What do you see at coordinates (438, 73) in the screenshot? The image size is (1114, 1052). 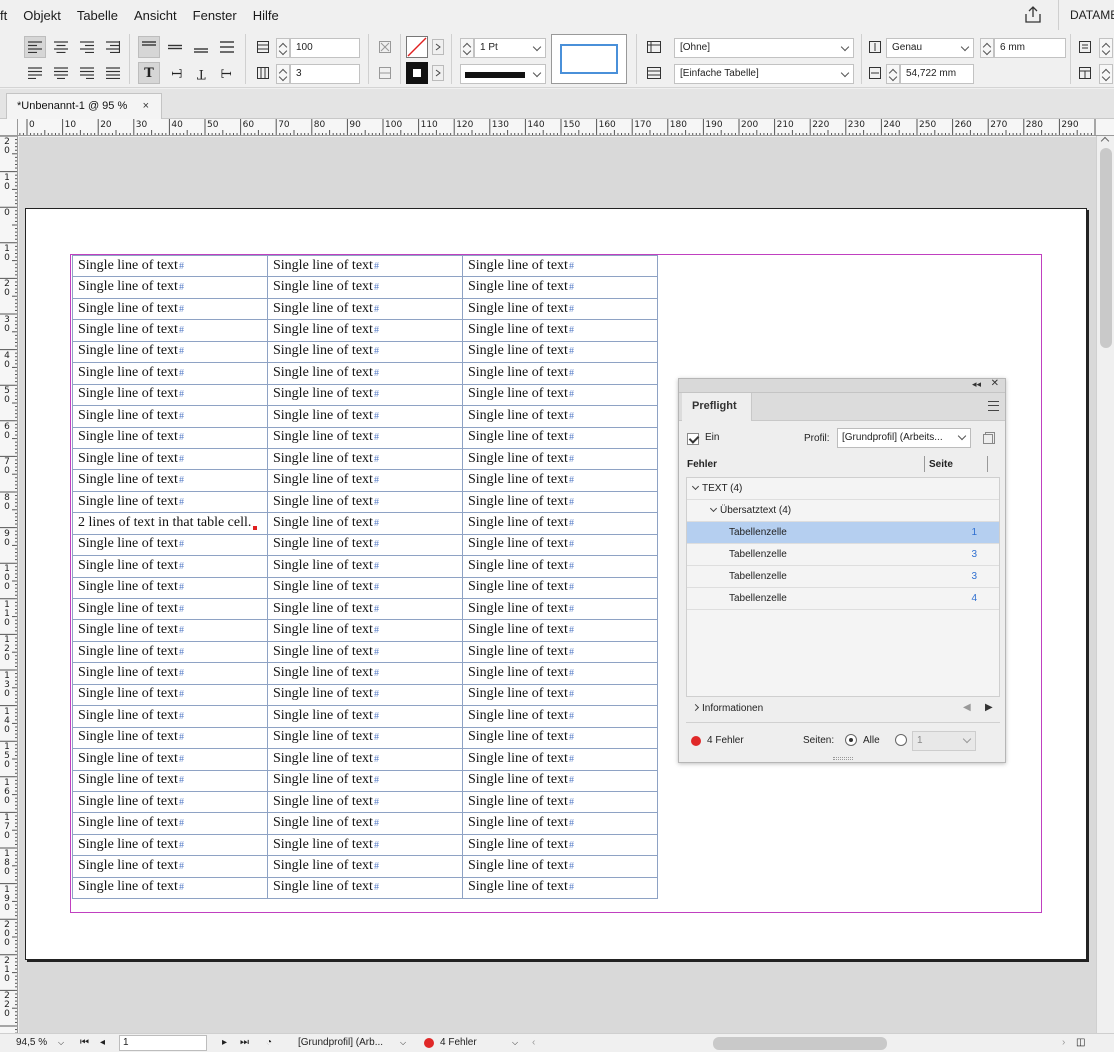 I see `stroke-arrow-icon` at bounding box center [438, 73].